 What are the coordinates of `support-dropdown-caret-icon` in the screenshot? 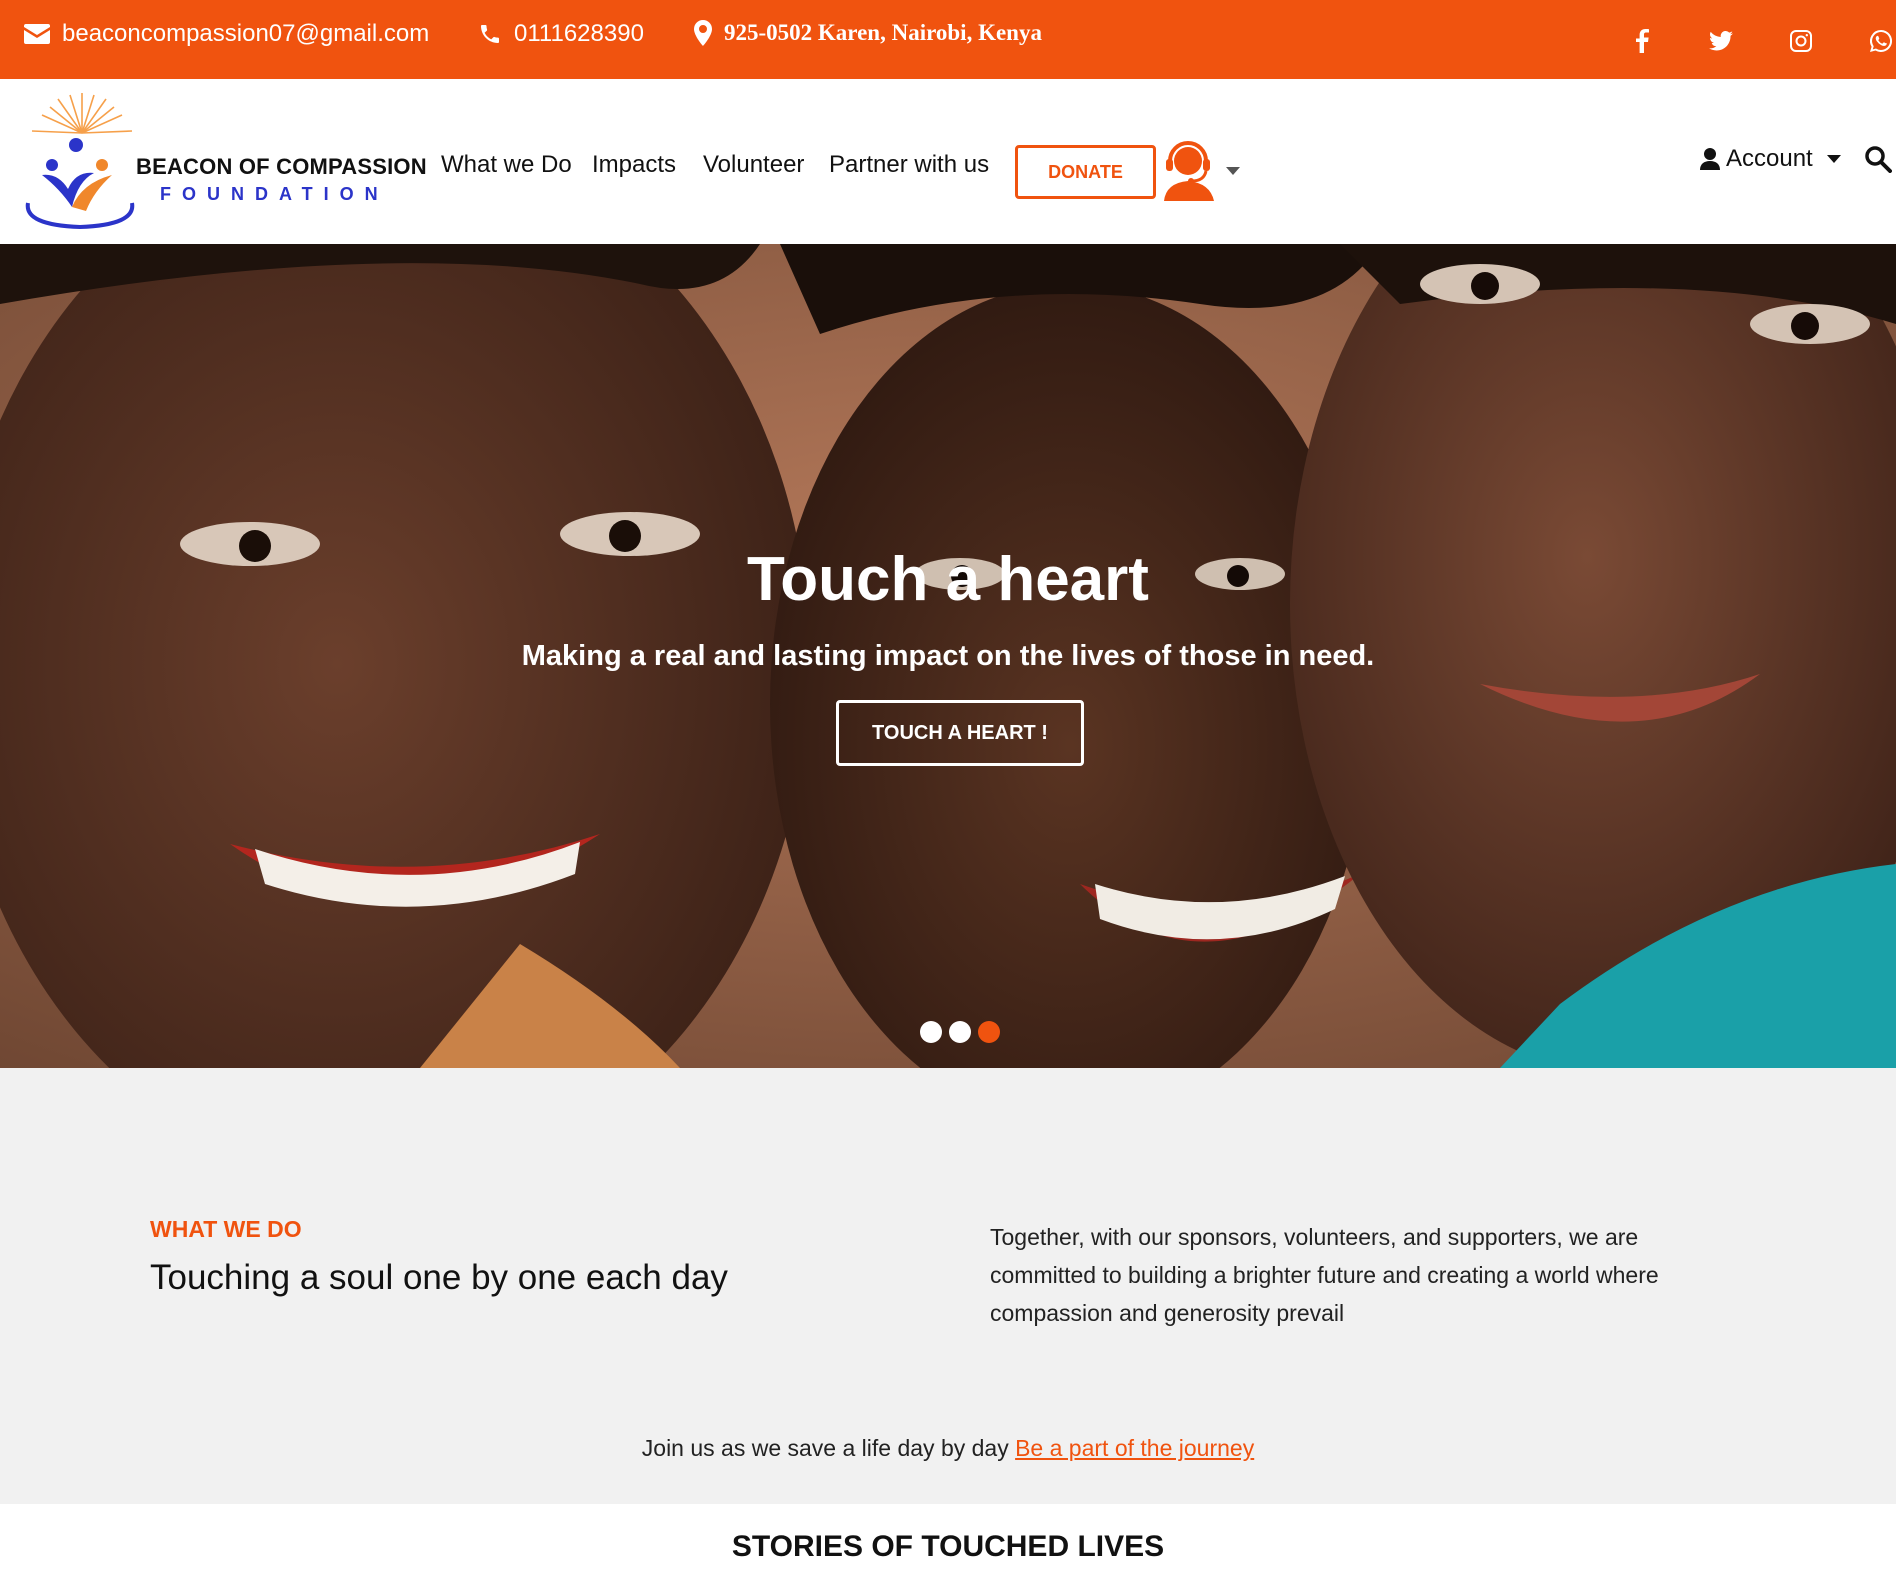 It's located at (1233, 171).